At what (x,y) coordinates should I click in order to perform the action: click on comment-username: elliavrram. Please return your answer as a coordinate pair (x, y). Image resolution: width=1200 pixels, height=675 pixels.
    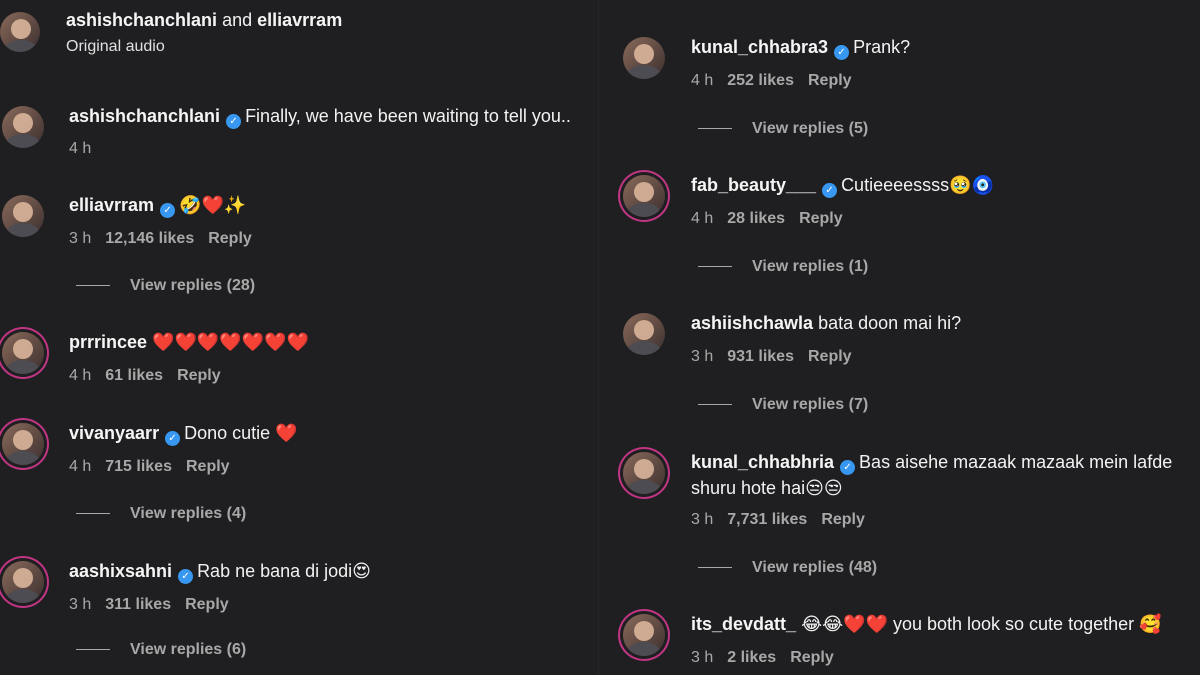
    Looking at the image, I should click on (111, 205).